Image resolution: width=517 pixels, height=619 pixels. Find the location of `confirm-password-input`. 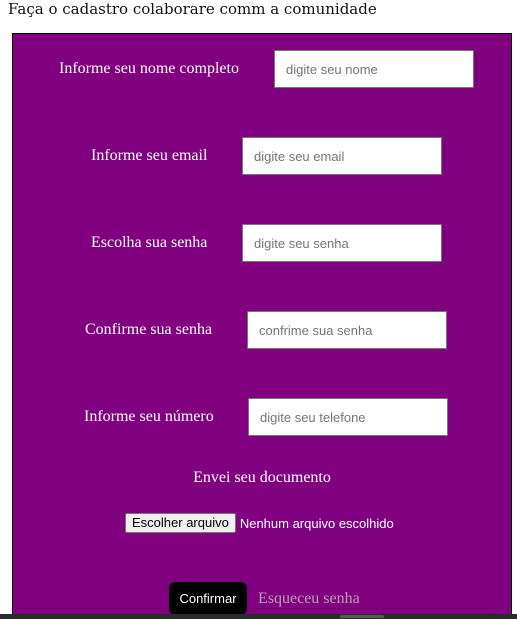

confirm-password-input is located at coordinates (347, 330).